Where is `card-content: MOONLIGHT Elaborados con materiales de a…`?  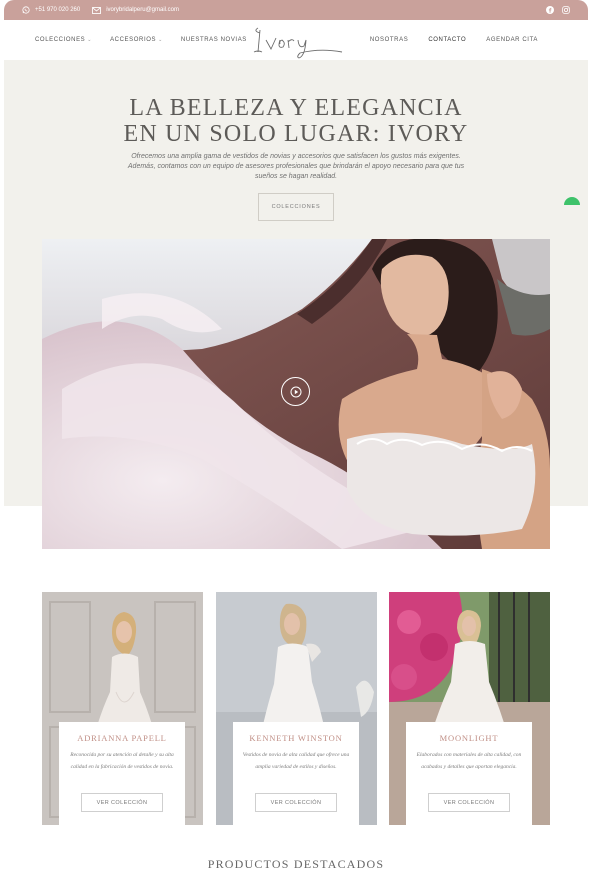
card-content: MOONLIGHT Elaborados con materiales de a… is located at coordinates (469, 773).